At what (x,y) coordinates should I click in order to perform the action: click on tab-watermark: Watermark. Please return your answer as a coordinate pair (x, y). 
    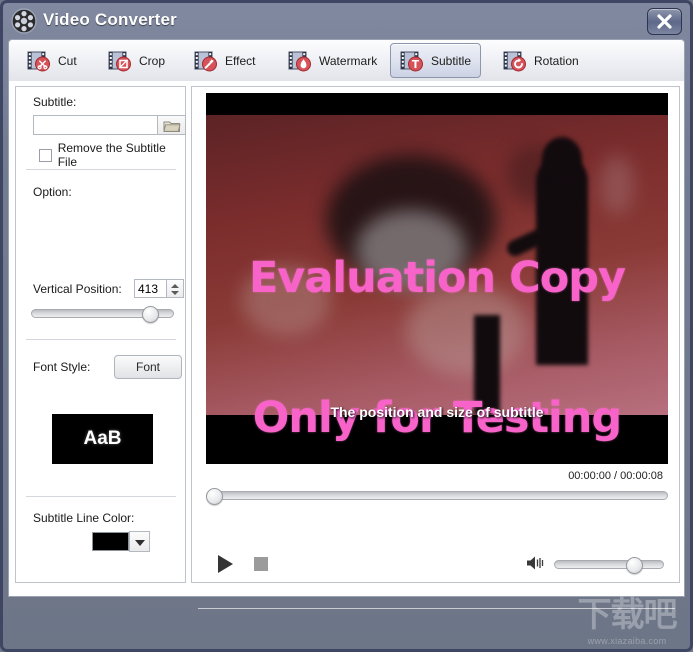
    Looking at the image, I should click on (332, 60).